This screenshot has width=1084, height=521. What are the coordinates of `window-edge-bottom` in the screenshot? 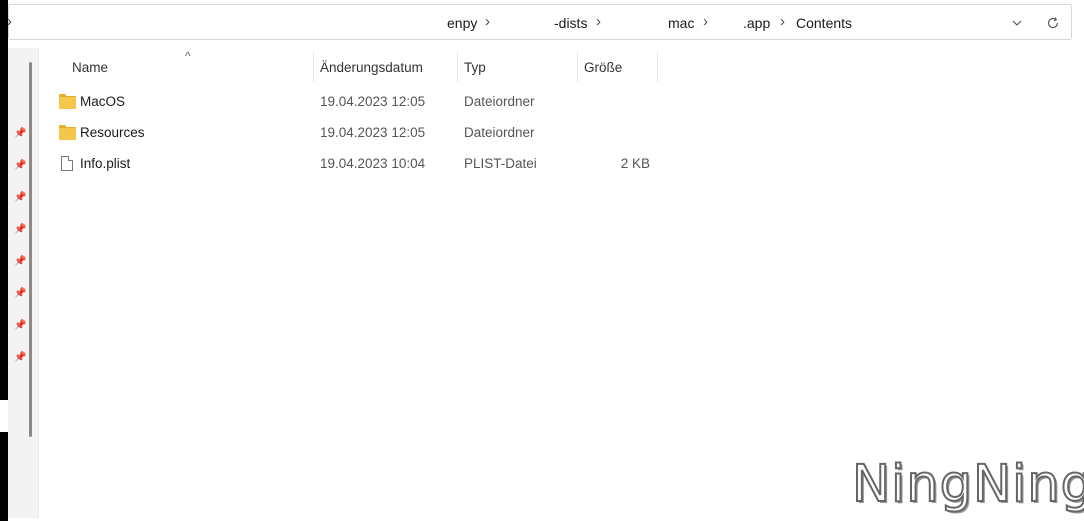 It's located at (4, 476).